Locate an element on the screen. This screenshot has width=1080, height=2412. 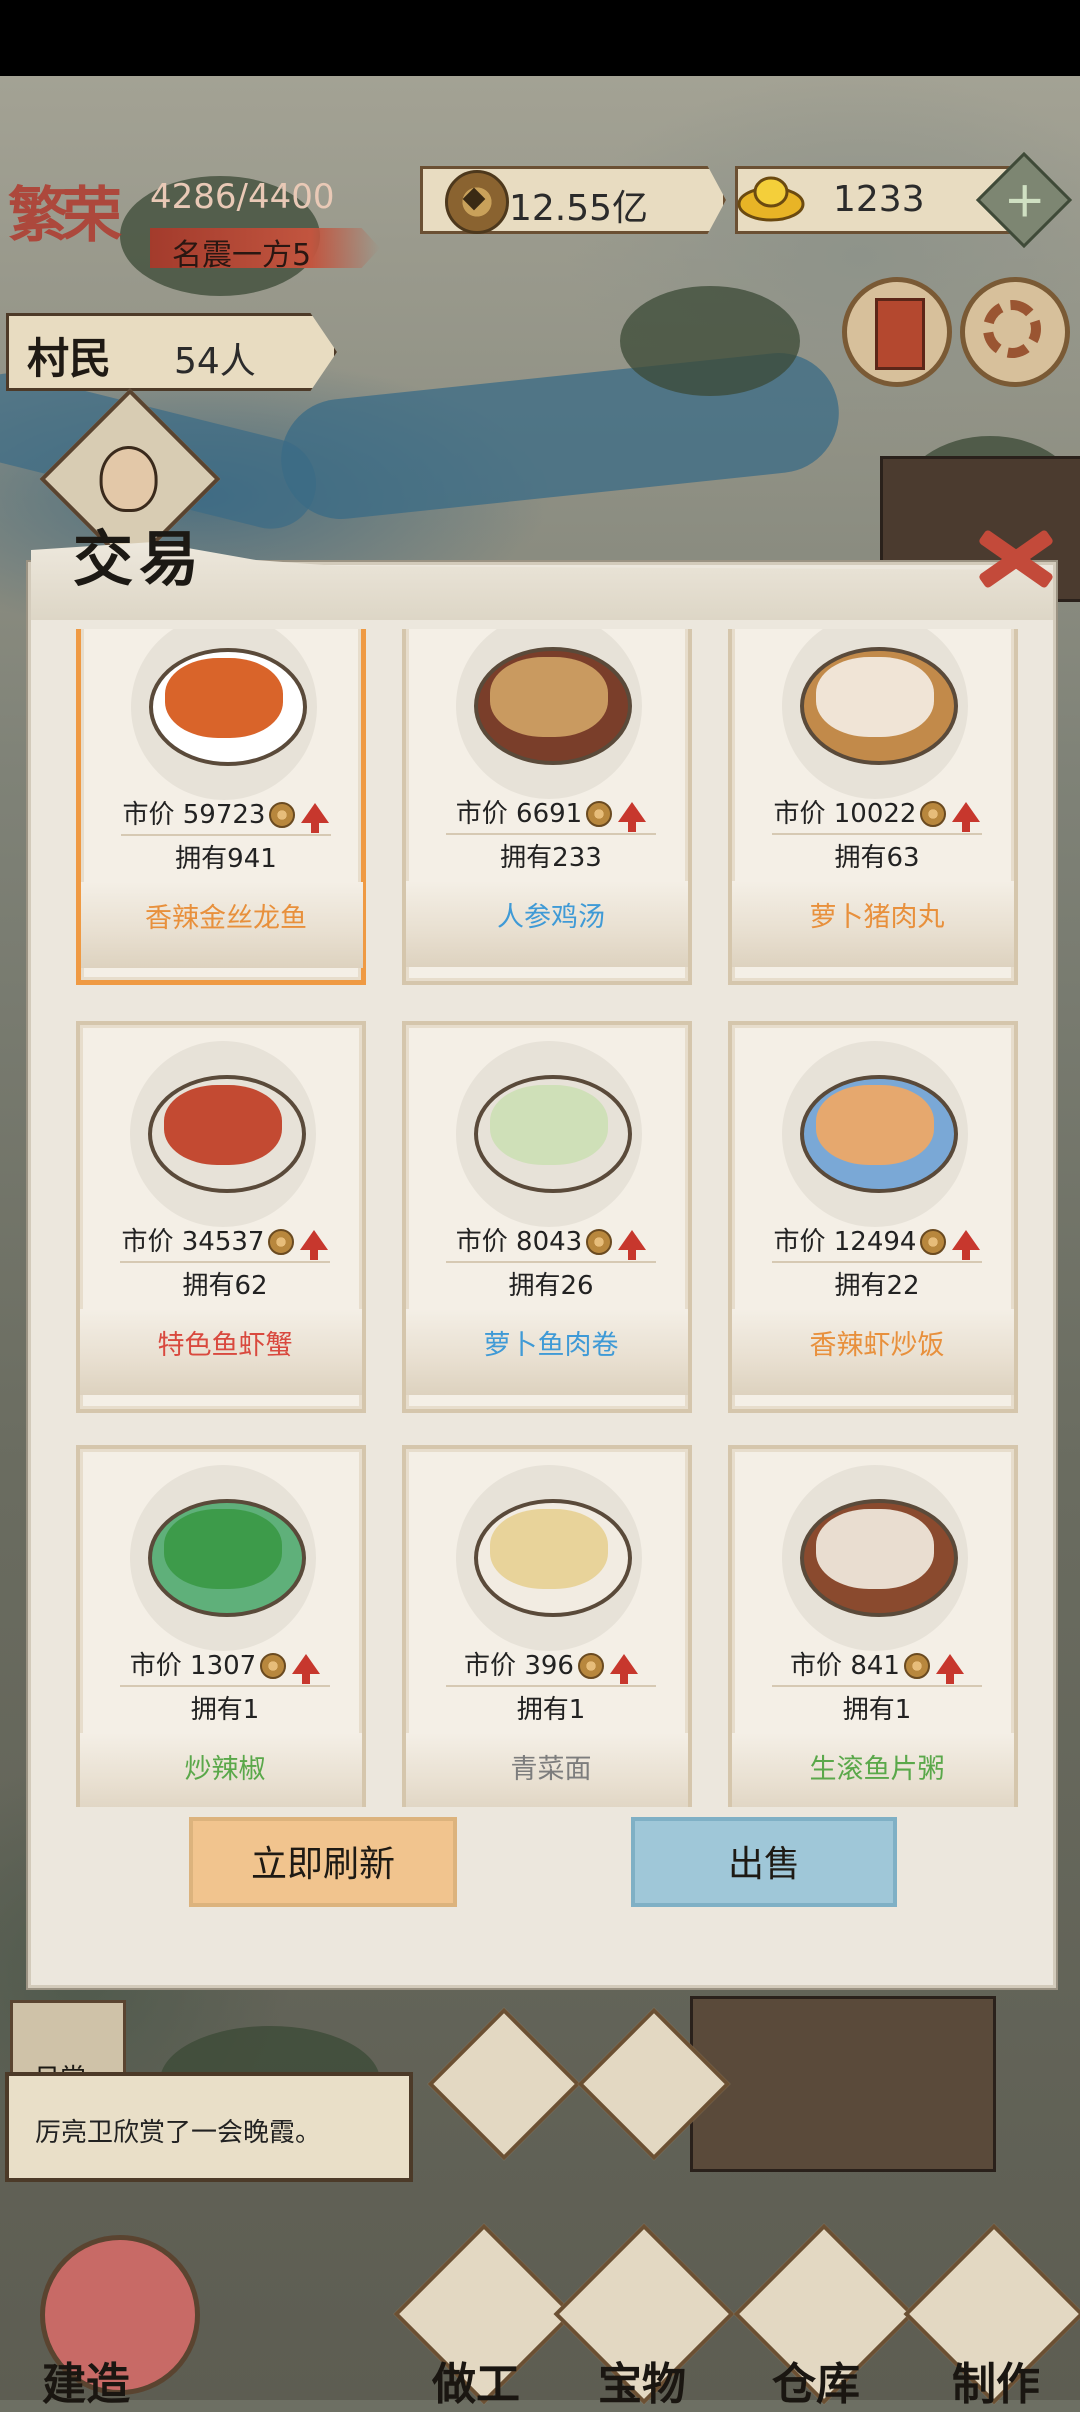
market-price: 市价 8043 is located at coordinates (551, 1240).